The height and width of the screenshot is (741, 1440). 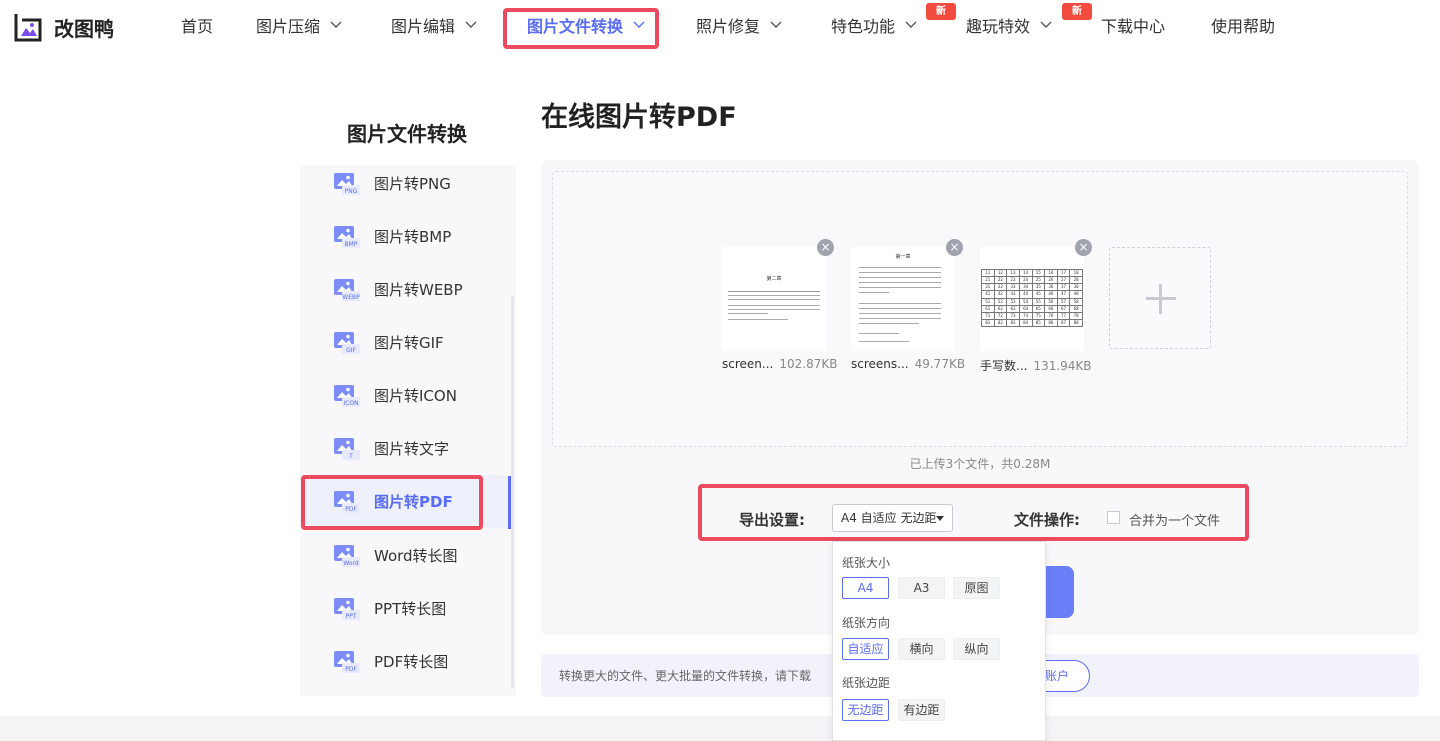 I want to click on export-settings-select: A4 自适应 无边距, so click(x=892, y=518).